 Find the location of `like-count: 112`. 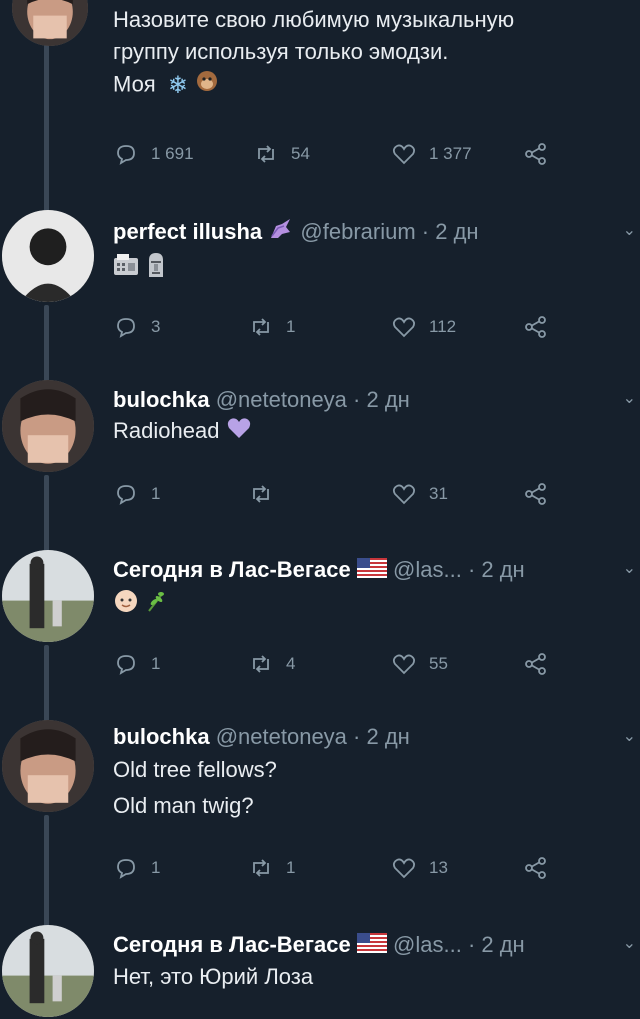

like-count: 112 is located at coordinates (443, 326).